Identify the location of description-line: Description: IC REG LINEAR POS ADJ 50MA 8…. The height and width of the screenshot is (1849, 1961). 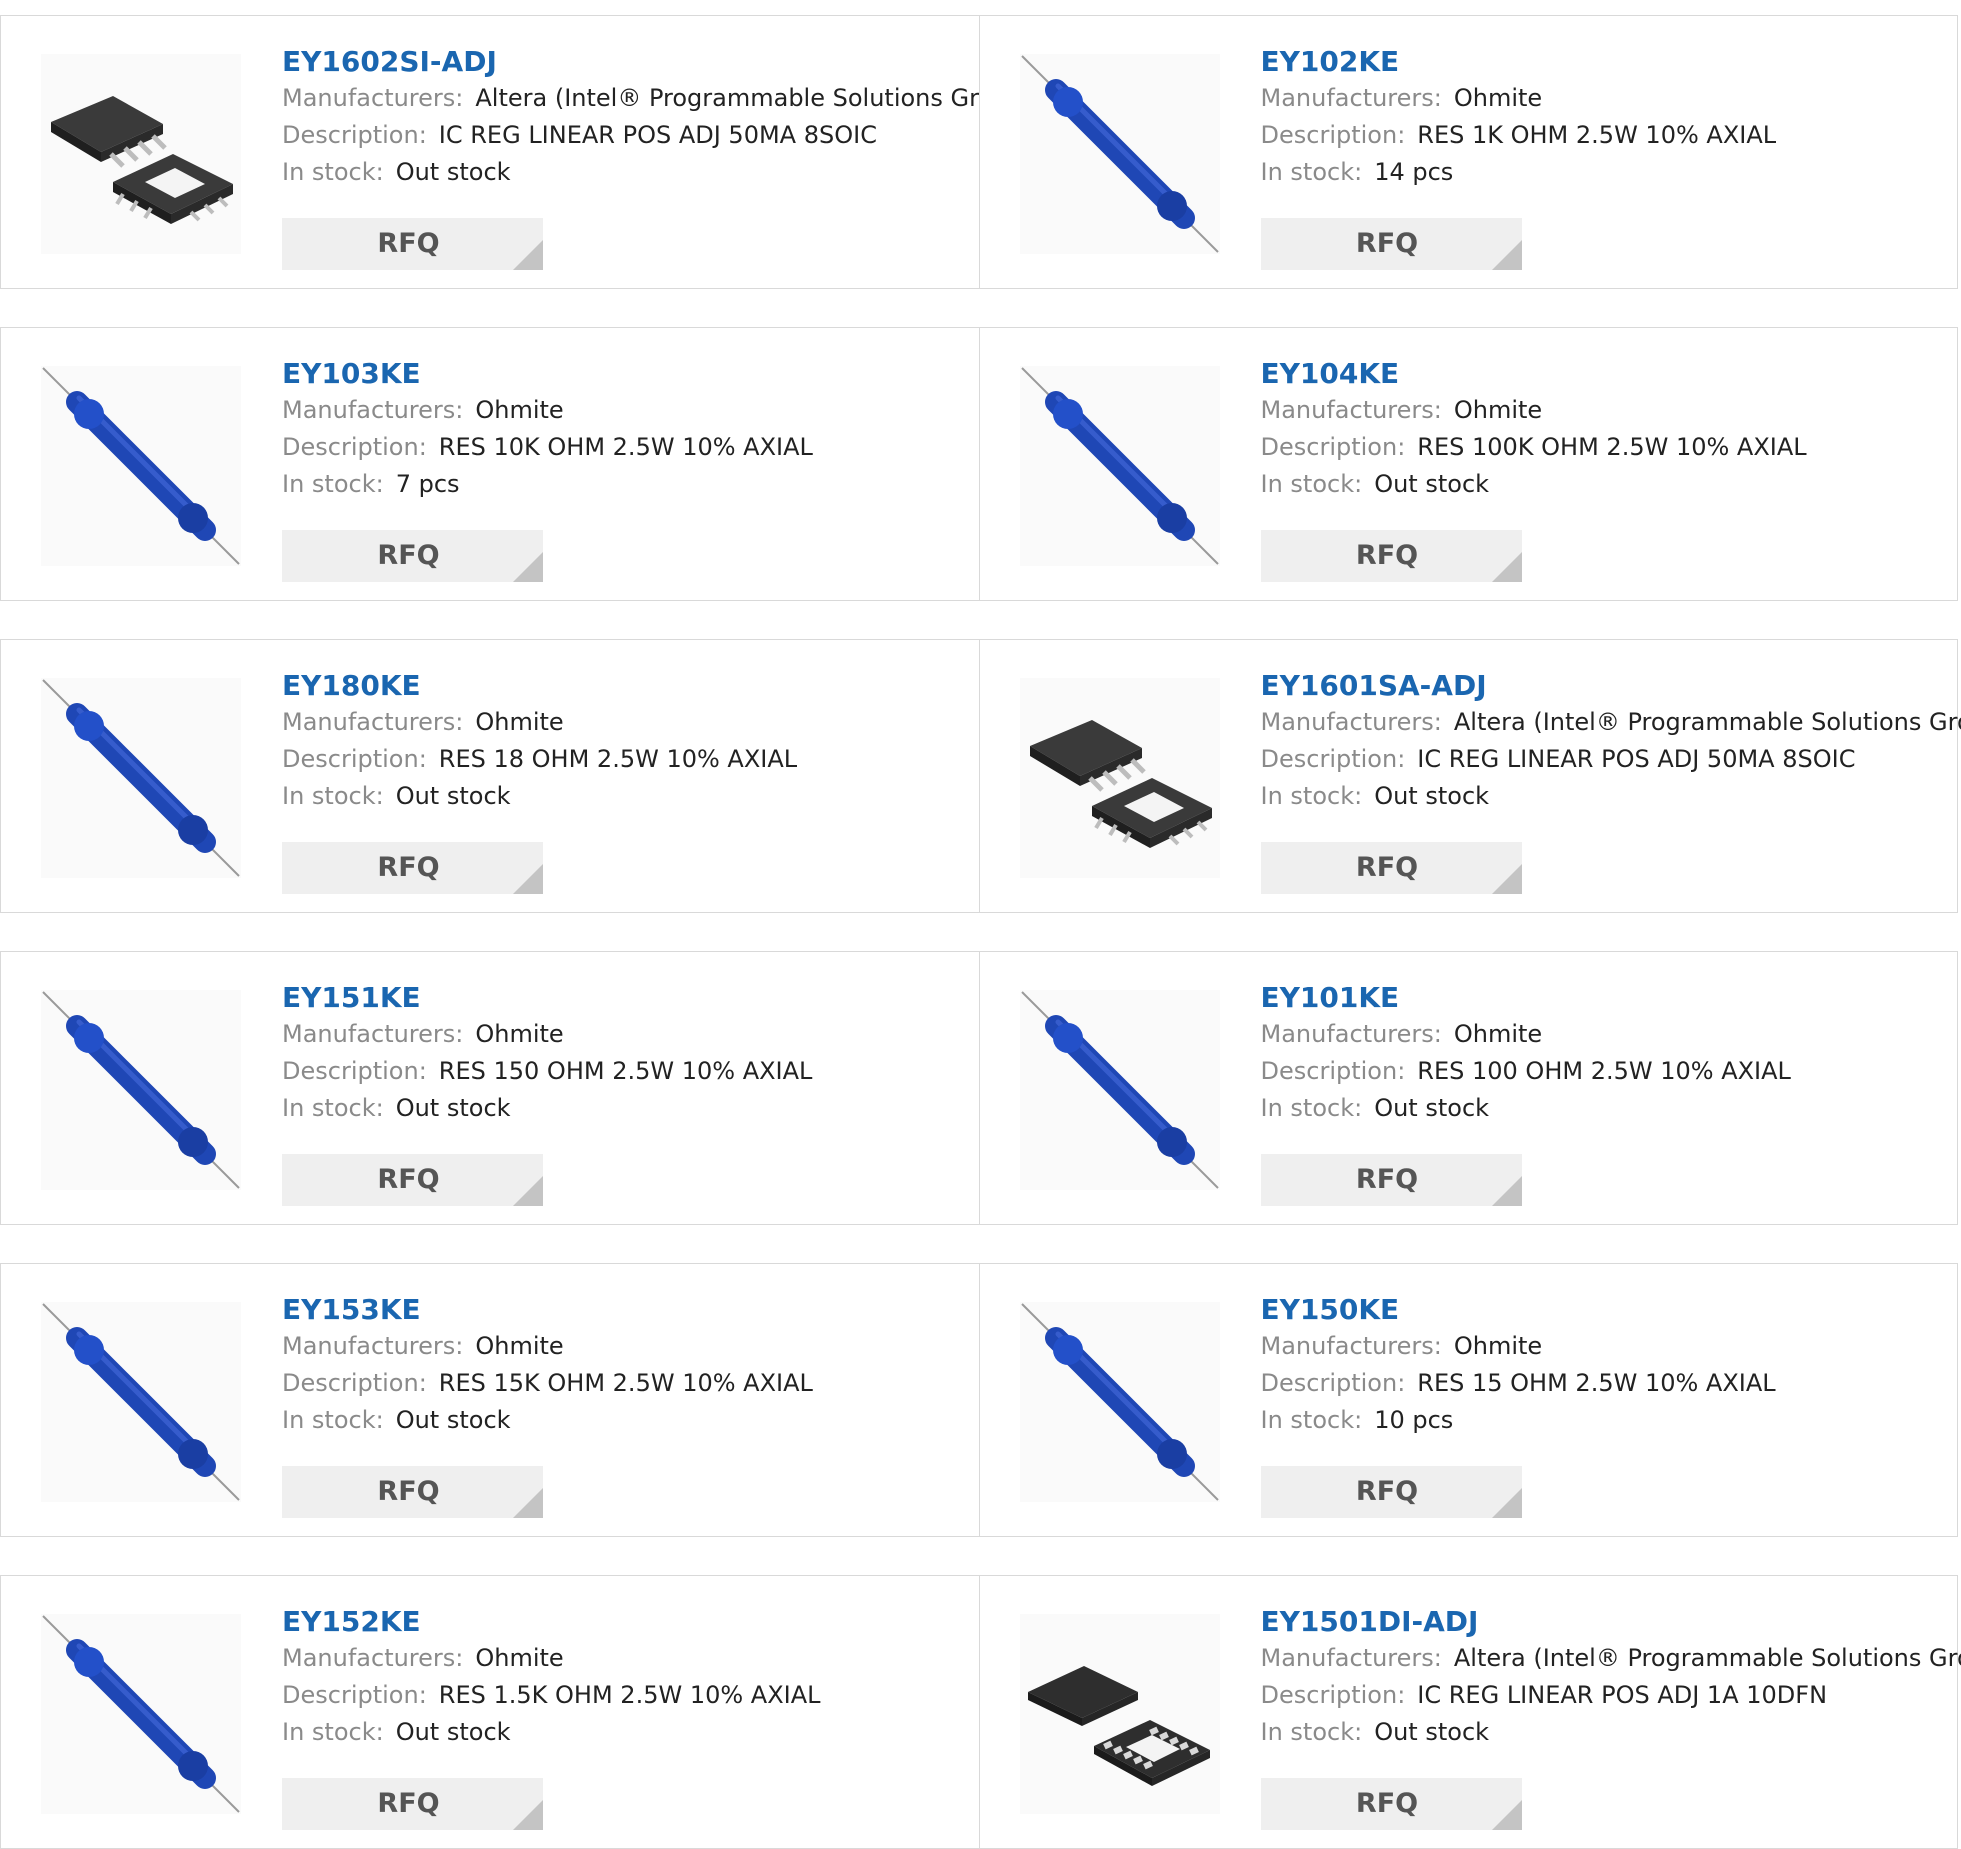
(625, 135).